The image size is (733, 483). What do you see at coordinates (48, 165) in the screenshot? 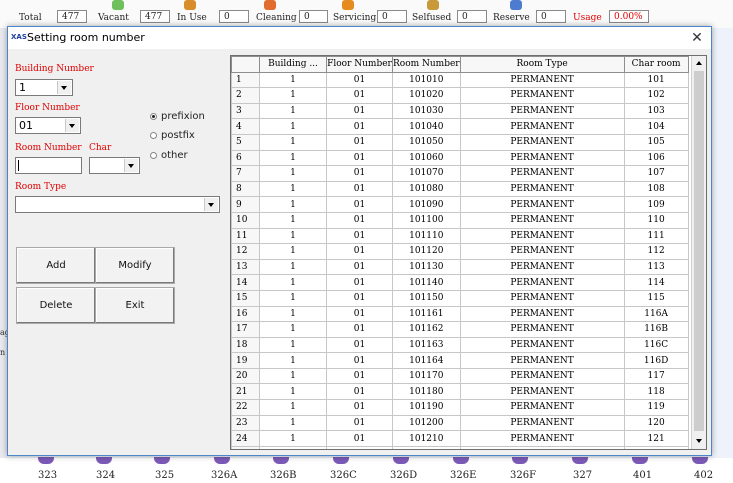
I see `room-number-input` at bounding box center [48, 165].